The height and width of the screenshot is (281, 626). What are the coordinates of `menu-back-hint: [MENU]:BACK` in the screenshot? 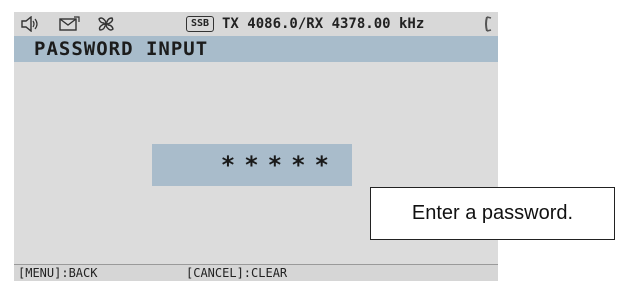 It's located at (58, 273).